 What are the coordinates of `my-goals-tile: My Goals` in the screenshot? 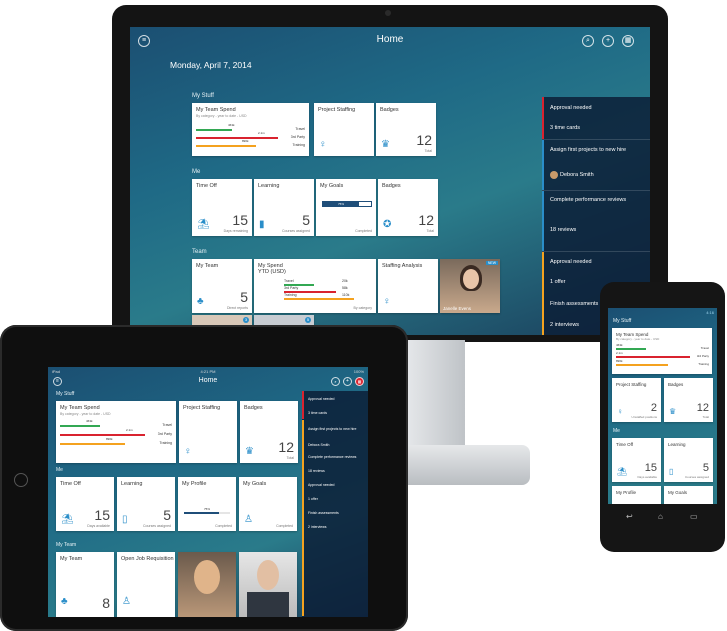 It's located at (688, 495).